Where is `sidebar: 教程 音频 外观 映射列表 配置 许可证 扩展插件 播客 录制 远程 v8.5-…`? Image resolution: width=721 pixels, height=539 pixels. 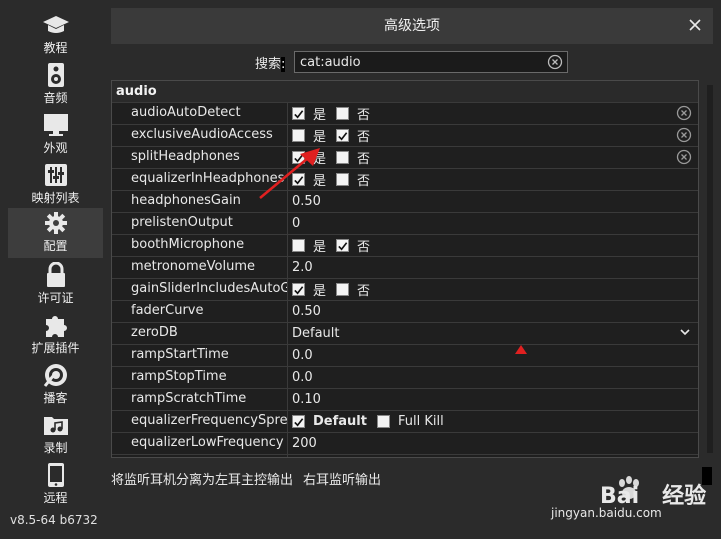
sidebar: 教程 音频 外观 映射列表 配置 许可证 扩展插件 播客 录制 远程 v8.5-… is located at coordinates (51, 269).